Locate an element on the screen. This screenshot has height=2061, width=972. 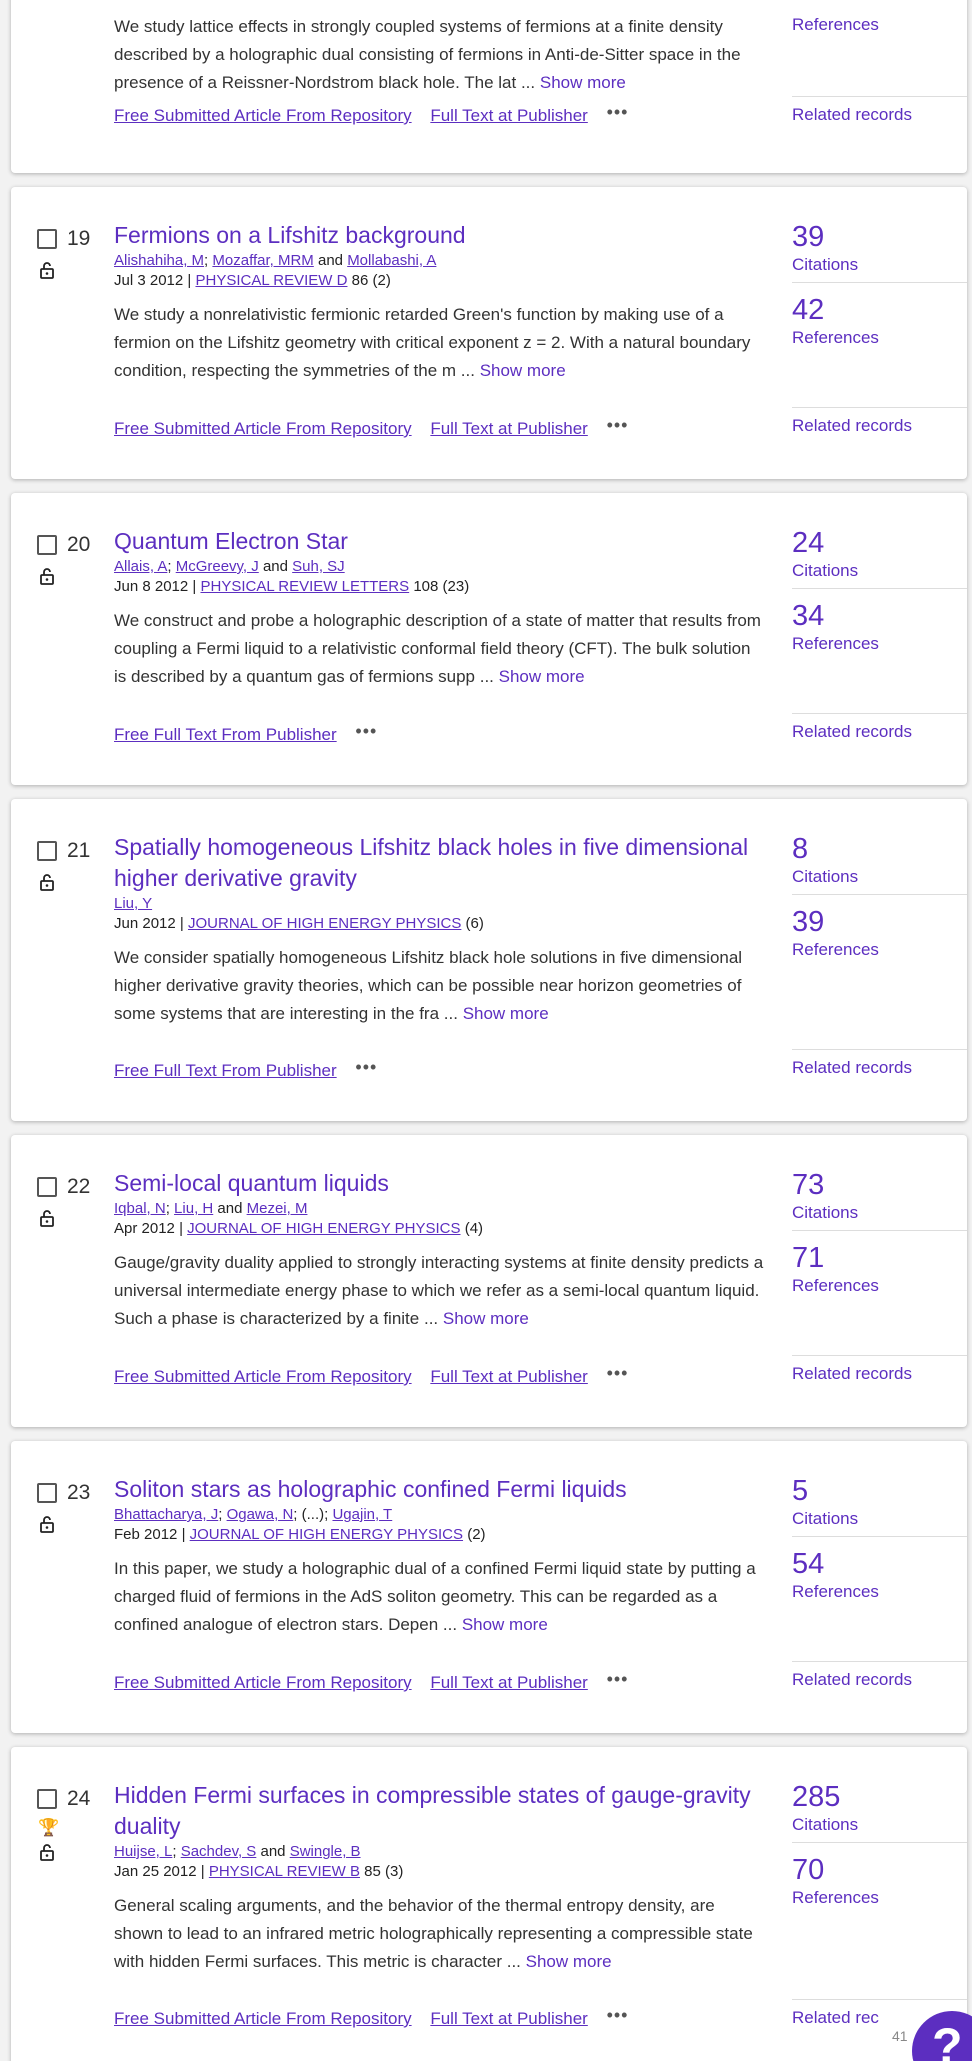
references-count: 42 is located at coordinates (879, 310).